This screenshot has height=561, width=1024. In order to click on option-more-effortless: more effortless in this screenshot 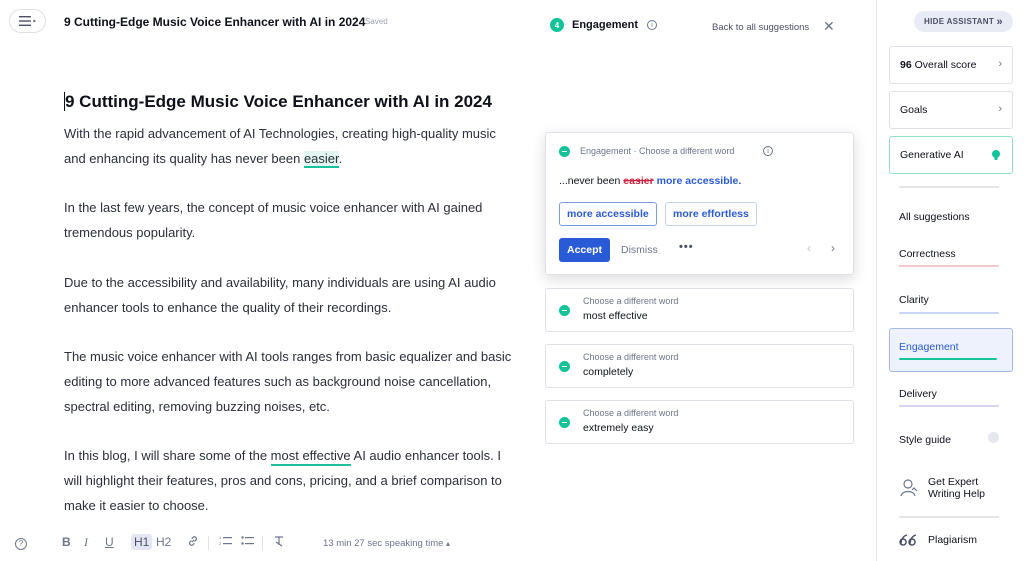, I will do `click(711, 214)`.